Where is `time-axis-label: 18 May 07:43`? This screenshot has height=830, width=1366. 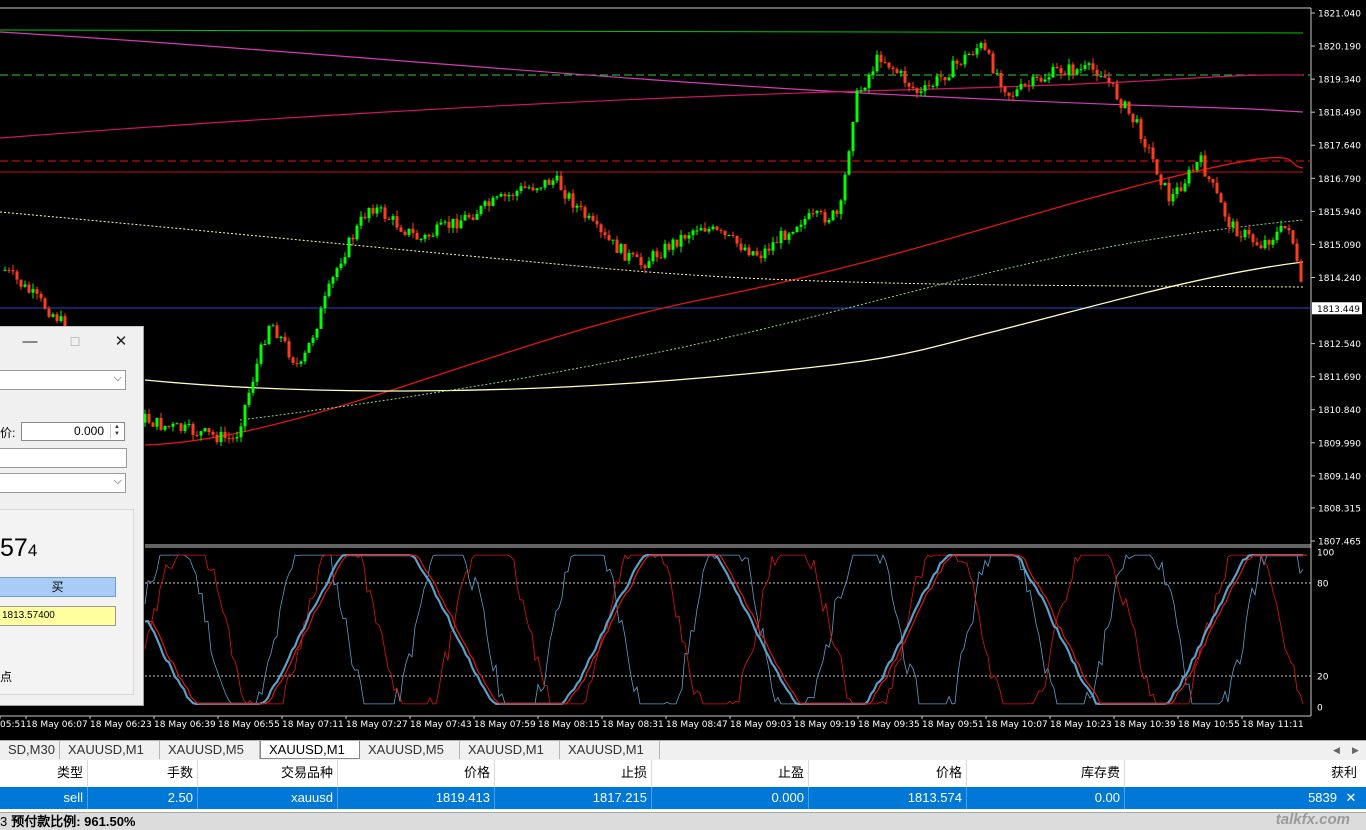 time-axis-label: 18 May 07:43 is located at coordinates (441, 725).